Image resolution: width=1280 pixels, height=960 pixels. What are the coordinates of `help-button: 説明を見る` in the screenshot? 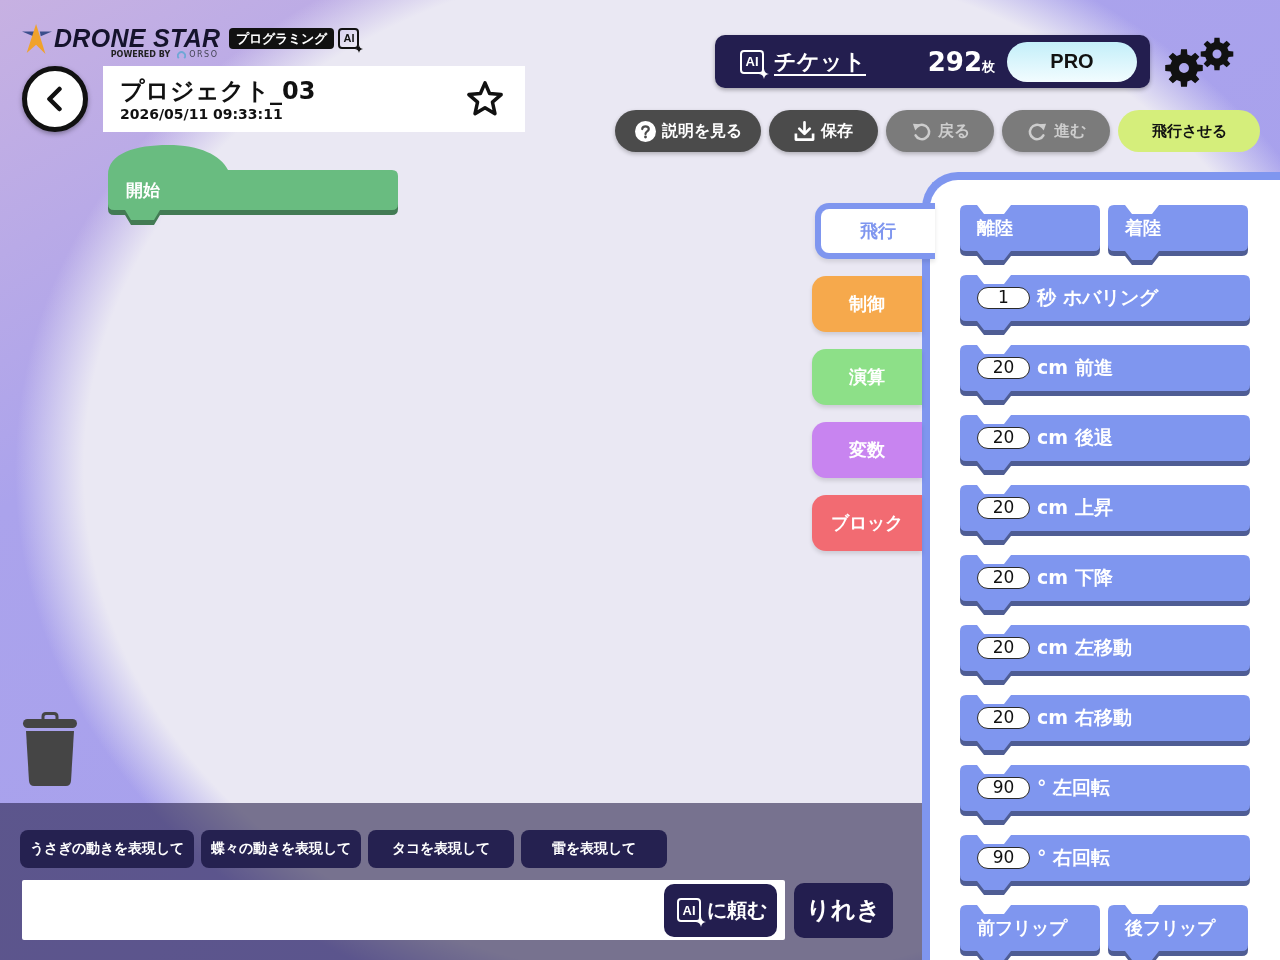 It's located at (688, 131).